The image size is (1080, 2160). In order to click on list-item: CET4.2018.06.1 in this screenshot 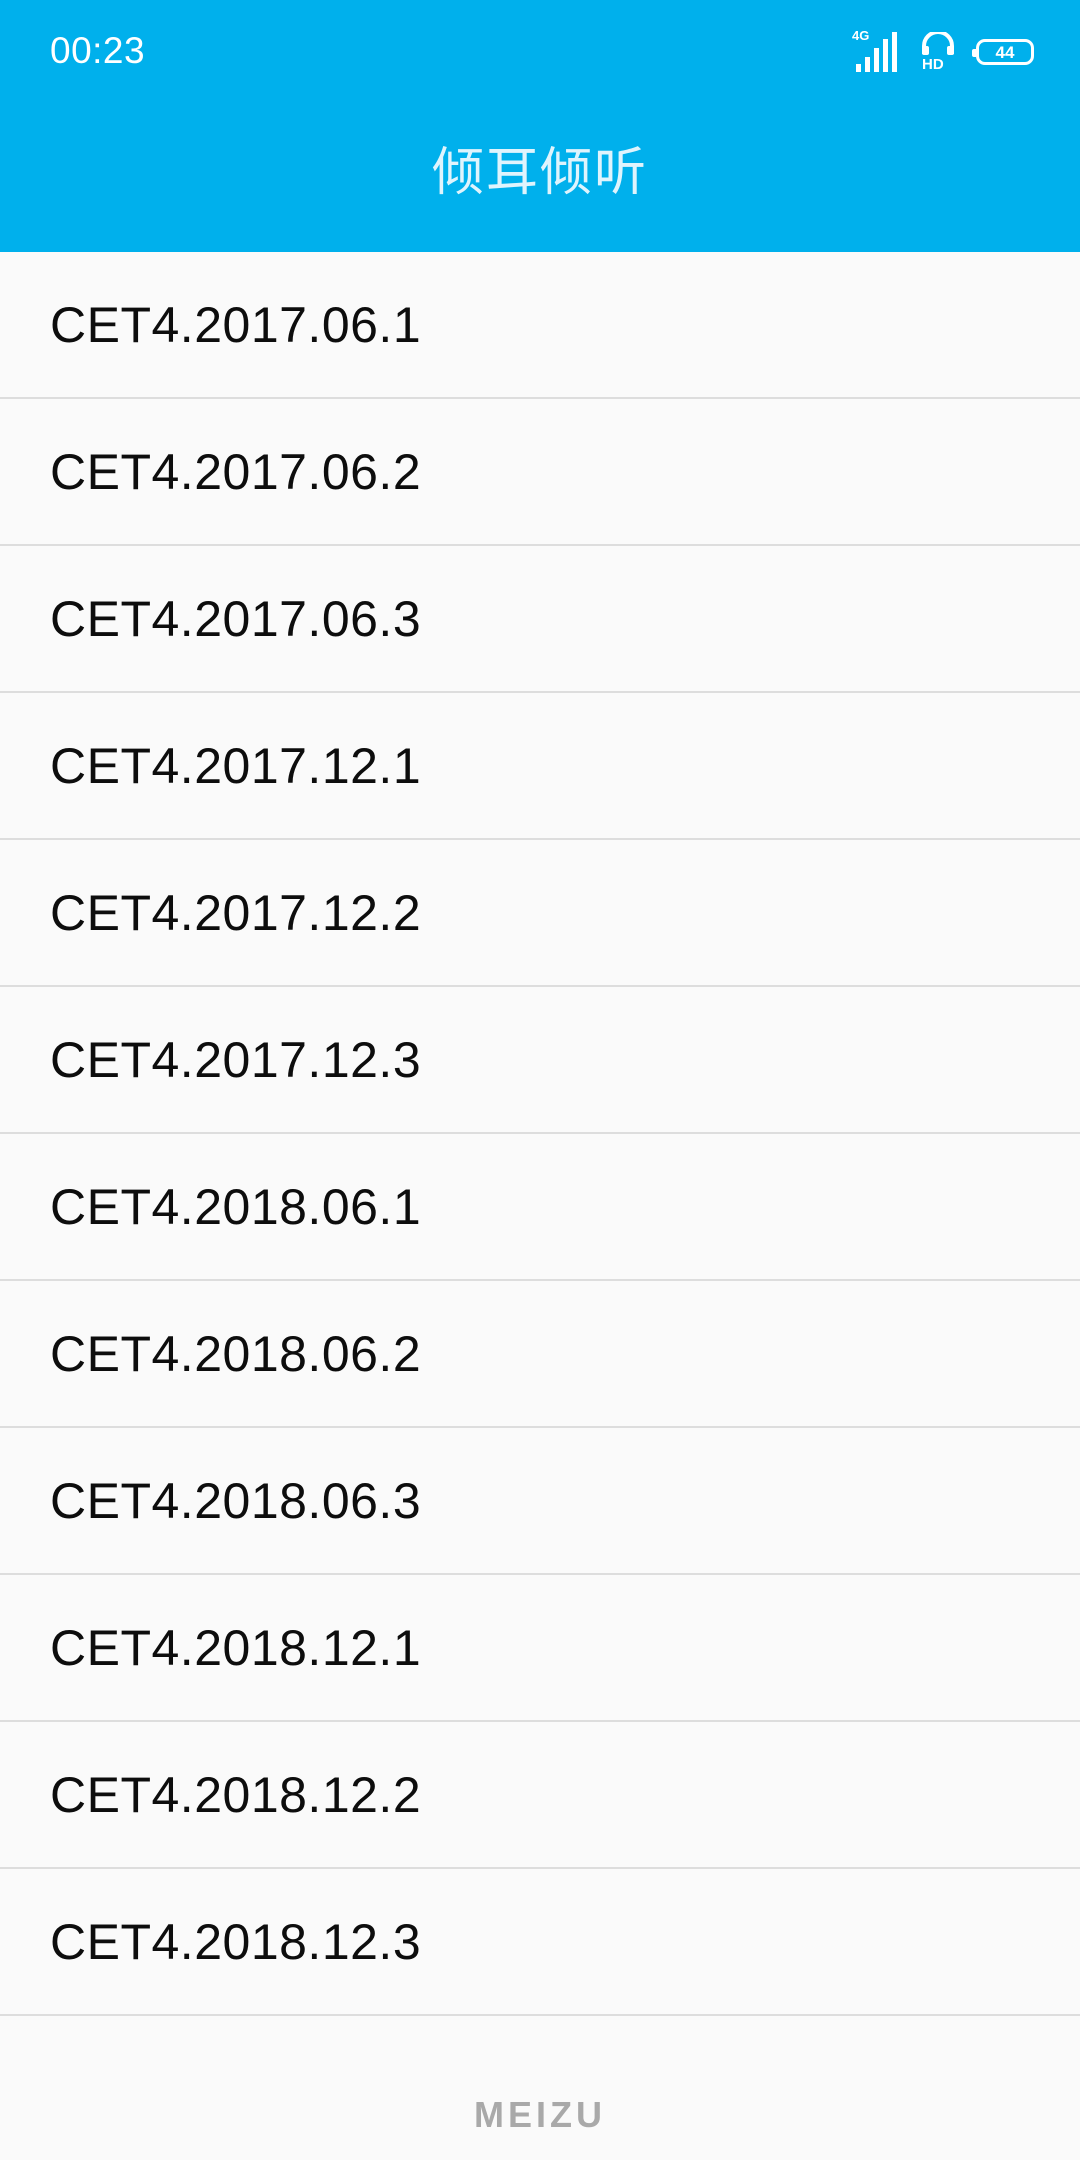, I will do `click(540, 1207)`.